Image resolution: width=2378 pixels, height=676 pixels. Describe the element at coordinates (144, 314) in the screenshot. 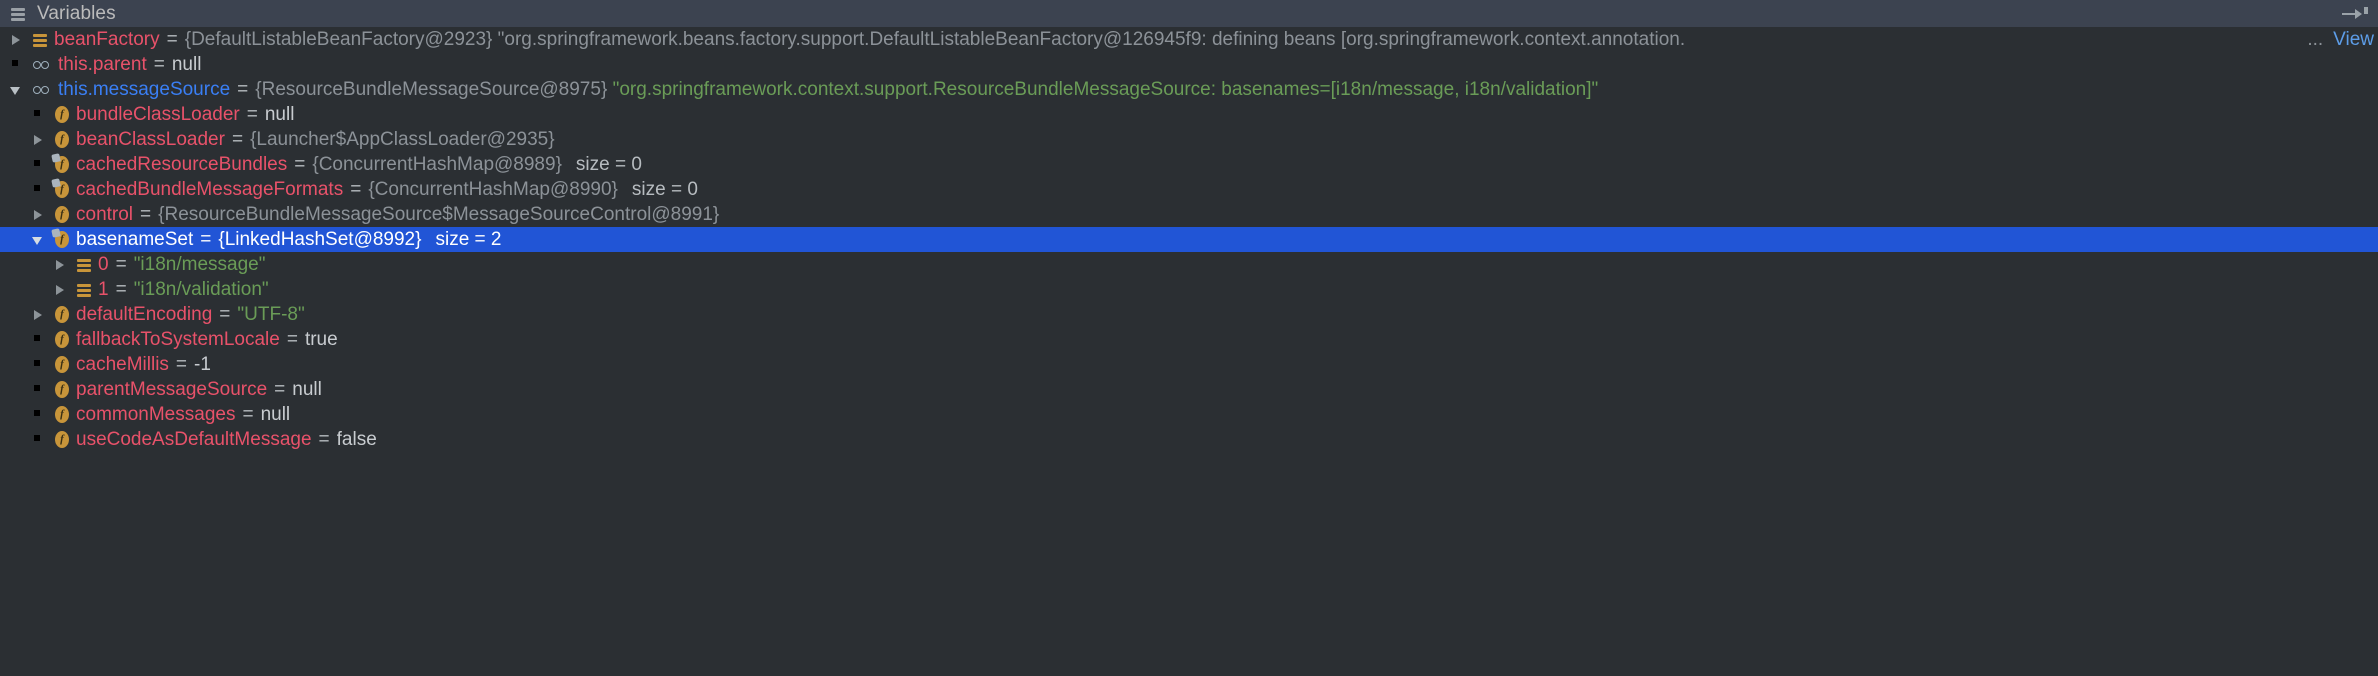

I see `variable-name: defaultEncoding` at that location.